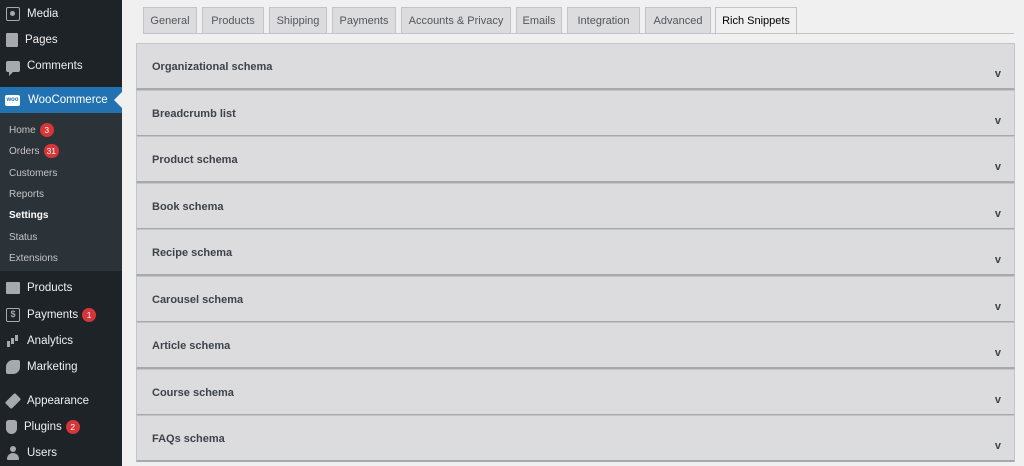 Image resolution: width=1024 pixels, height=466 pixels. I want to click on sidebar-item-label: Users, so click(42, 453).